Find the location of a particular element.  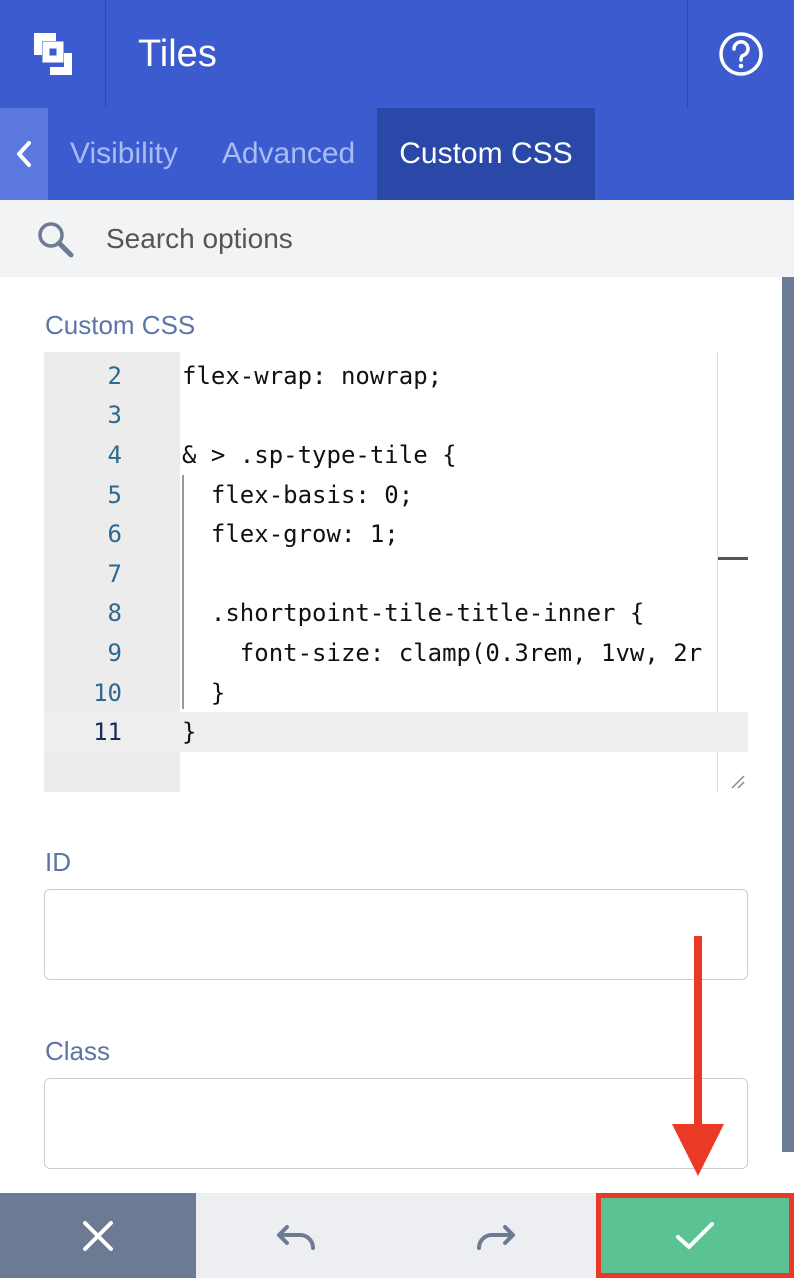

code-text: & > .sp-type-tile { is located at coordinates (319, 454).